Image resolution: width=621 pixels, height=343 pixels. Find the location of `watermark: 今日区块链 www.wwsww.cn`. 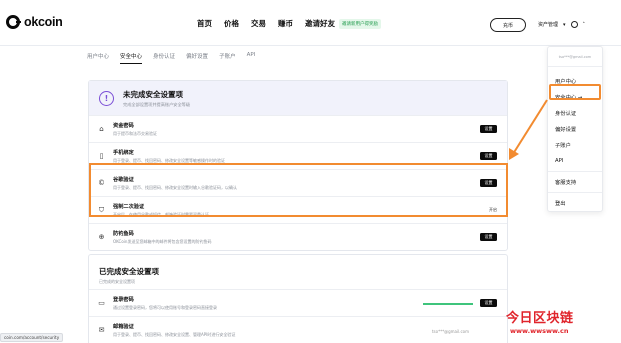

watermark: 今日区块链 www.wwsww.cn is located at coordinates (562, 324).